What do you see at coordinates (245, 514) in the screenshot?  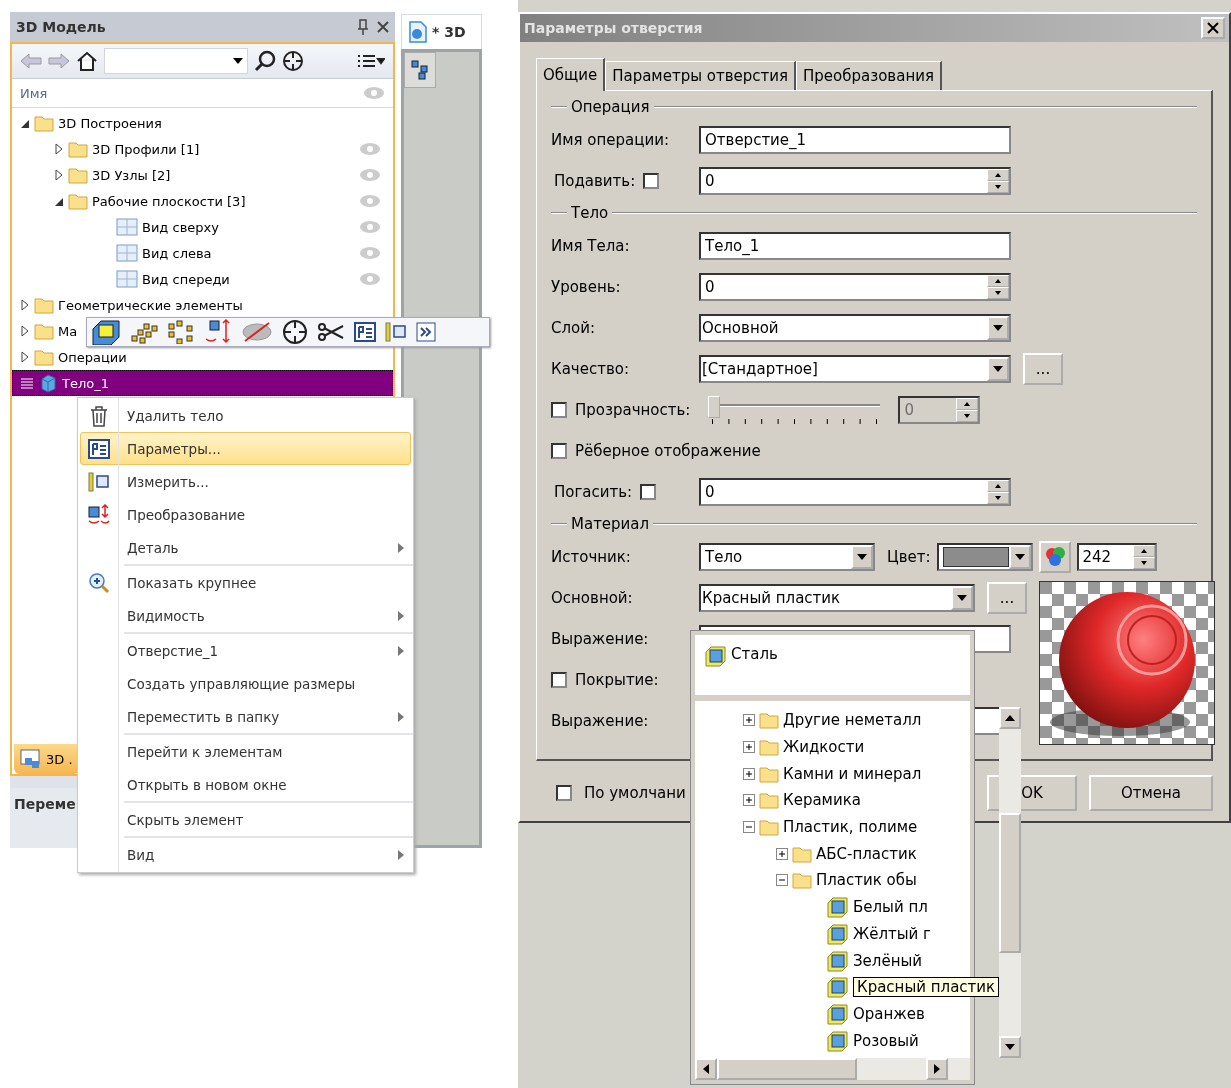 I see `menu-item: Преобразование` at bounding box center [245, 514].